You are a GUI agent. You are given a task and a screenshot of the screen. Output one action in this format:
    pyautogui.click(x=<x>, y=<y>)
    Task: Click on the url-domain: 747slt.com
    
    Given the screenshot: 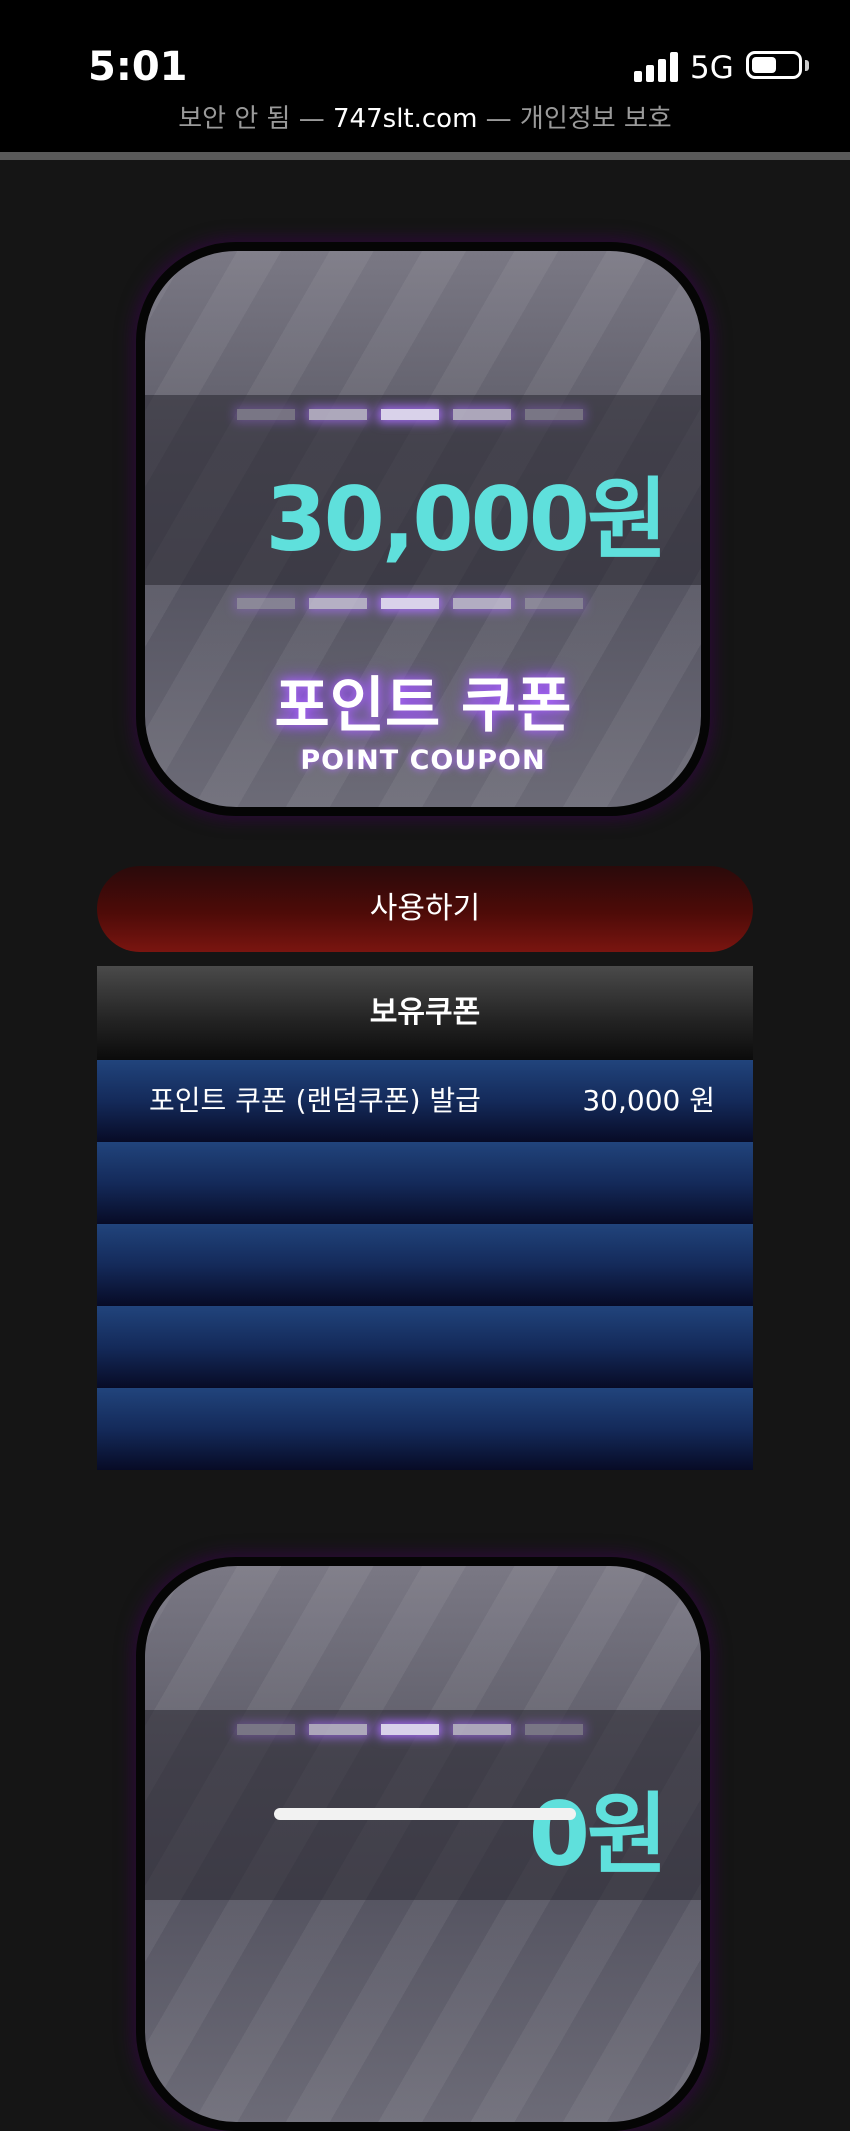 What is the action you would take?
    pyautogui.click(x=405, y=119)
    